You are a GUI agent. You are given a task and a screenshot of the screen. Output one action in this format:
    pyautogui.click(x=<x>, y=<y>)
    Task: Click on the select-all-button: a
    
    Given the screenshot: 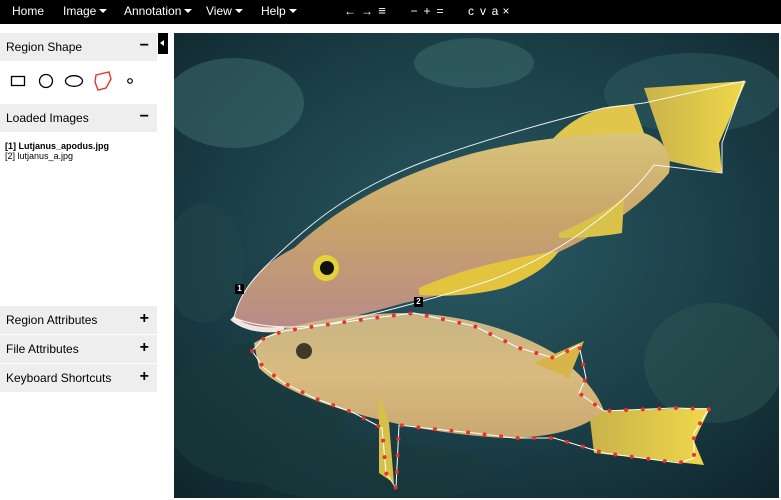 What is the action you would take?
    pyautogui.click(x=495, y=12)
    